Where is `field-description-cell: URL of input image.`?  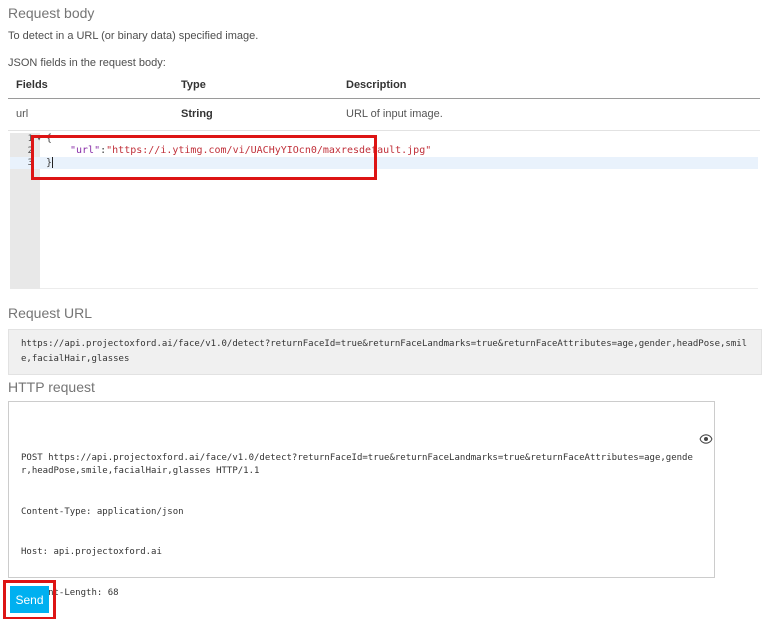
field-description-cell: URL of input image. is located at coordinates (549, 114).